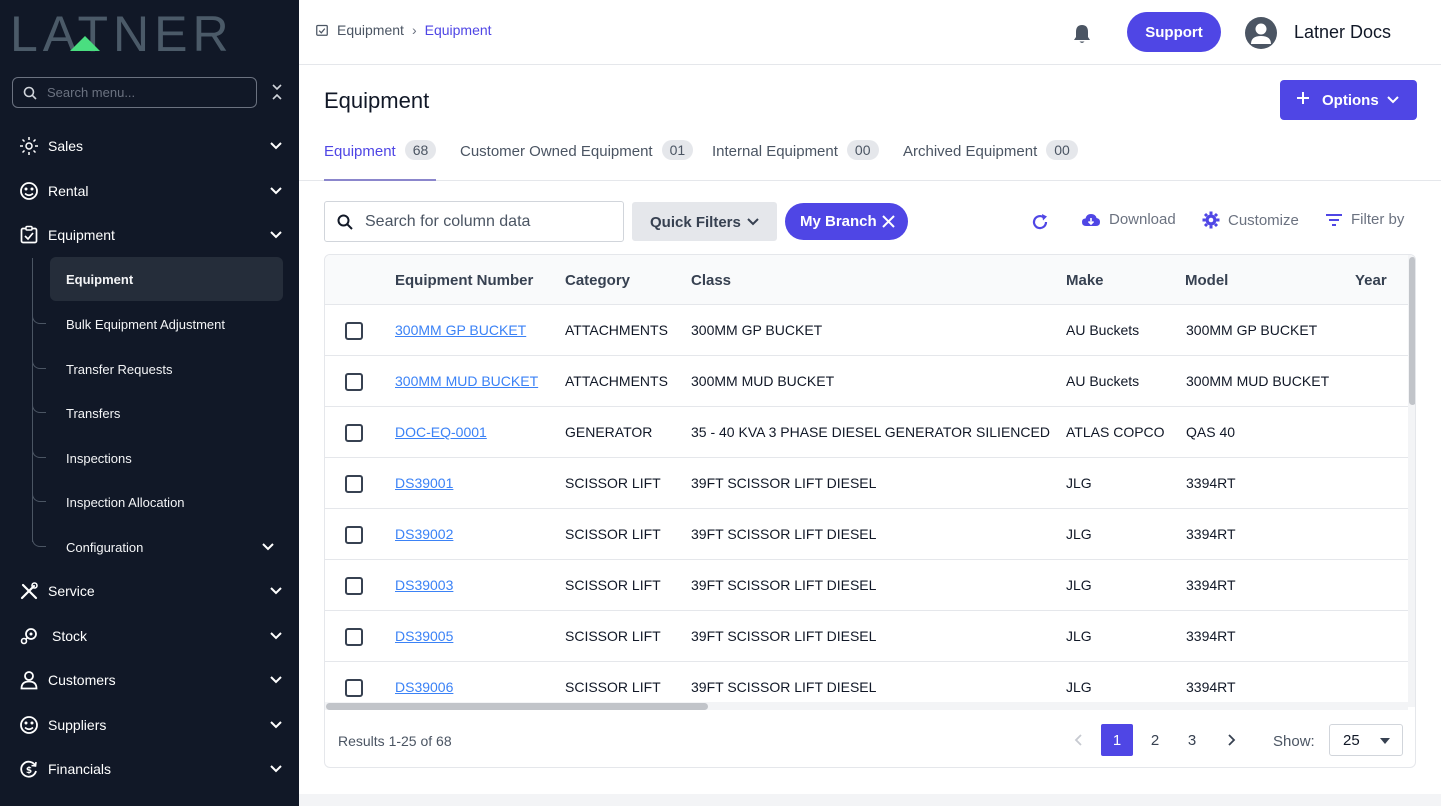  What do you see at coordinates (424, 483) in the screenshot?
I see `equipment-number-link: DS39001` at bounding box center [424, 483].